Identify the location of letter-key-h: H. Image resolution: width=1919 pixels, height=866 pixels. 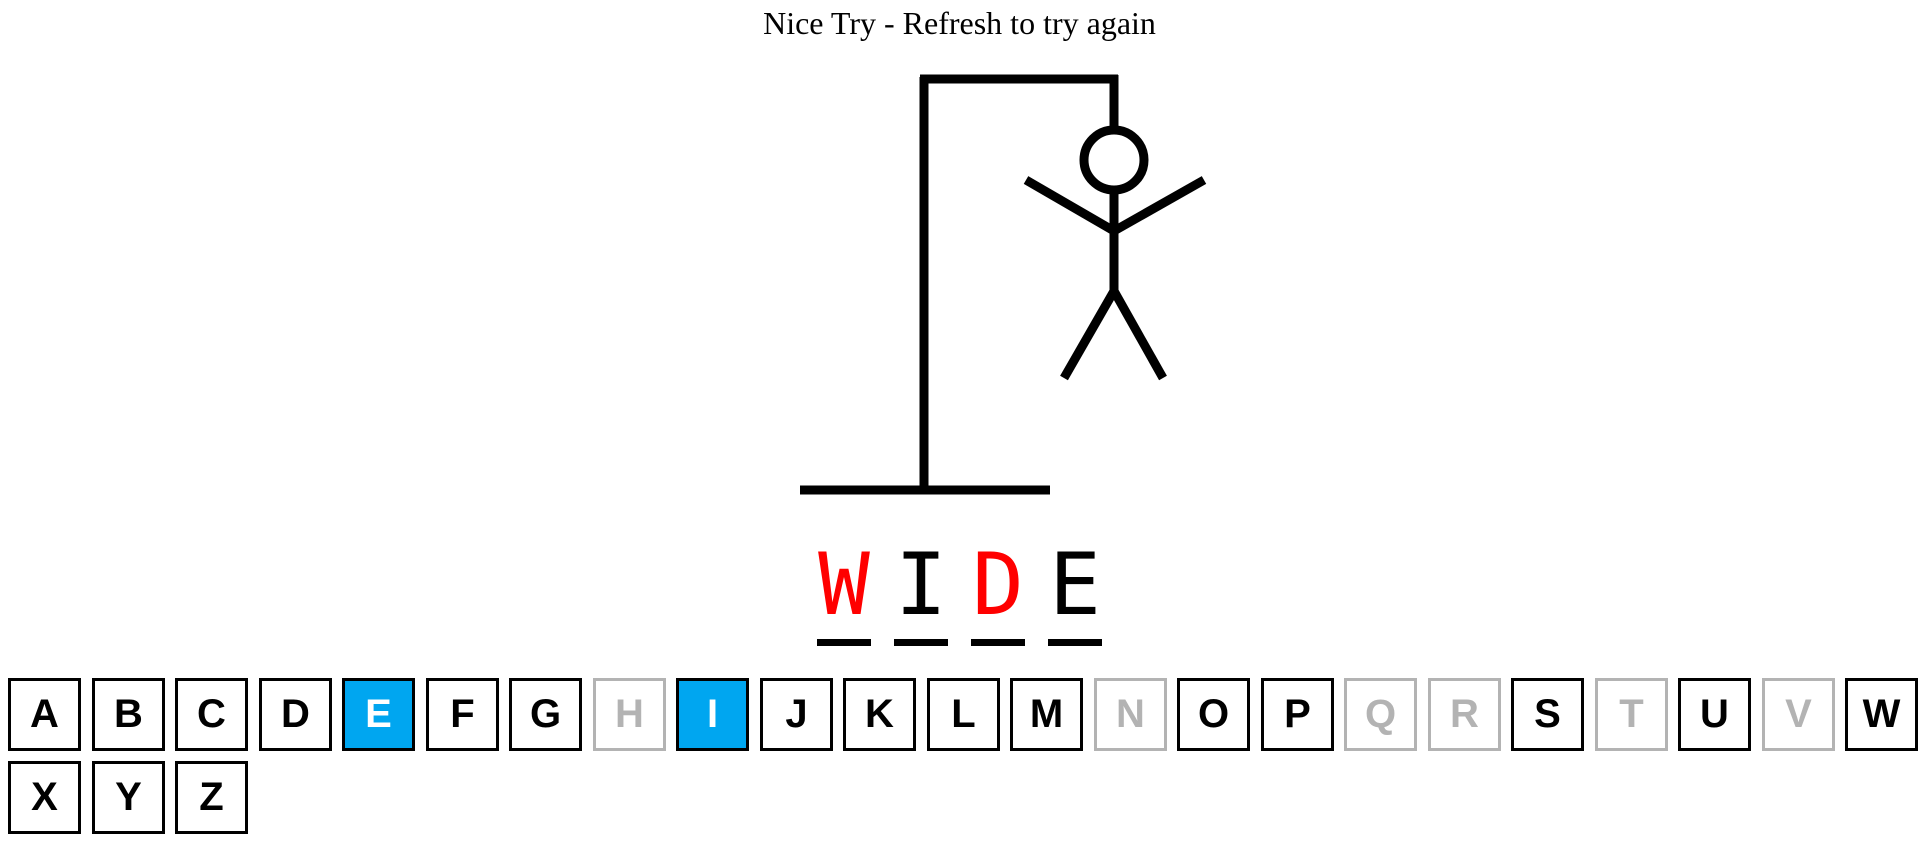
(629, 714).